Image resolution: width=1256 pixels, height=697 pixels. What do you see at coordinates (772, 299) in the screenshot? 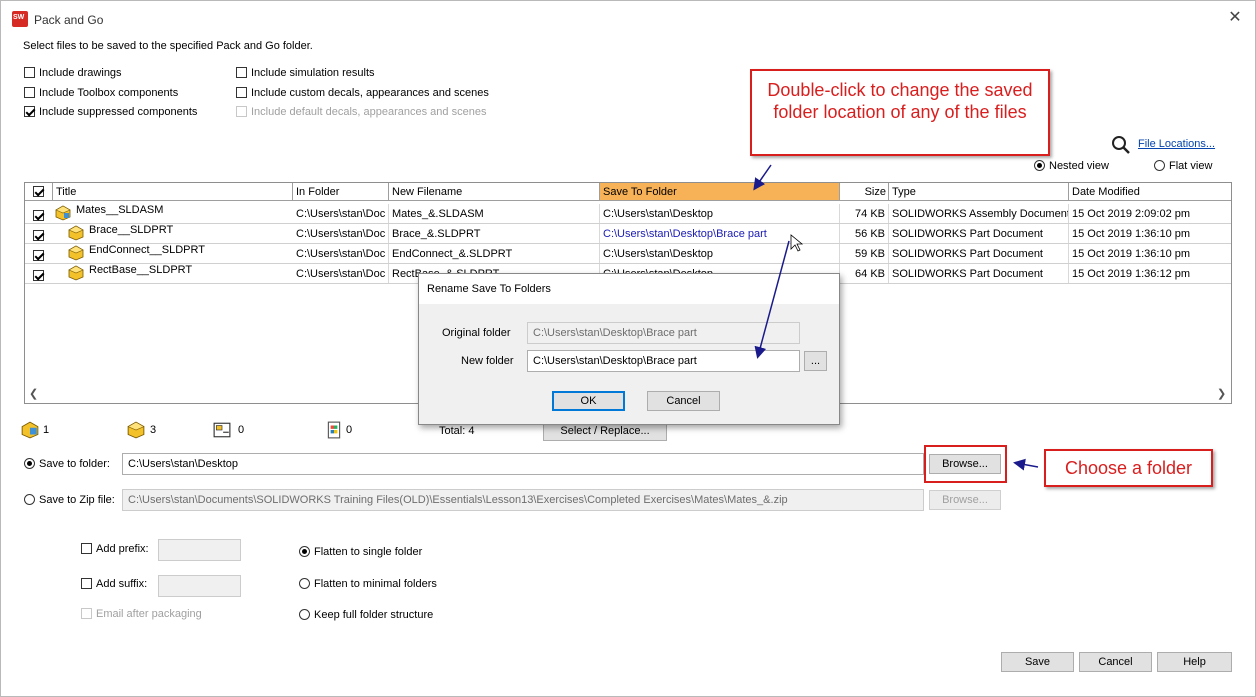
I see `arrow-to-new-folder` at bounding box center [772, 299].